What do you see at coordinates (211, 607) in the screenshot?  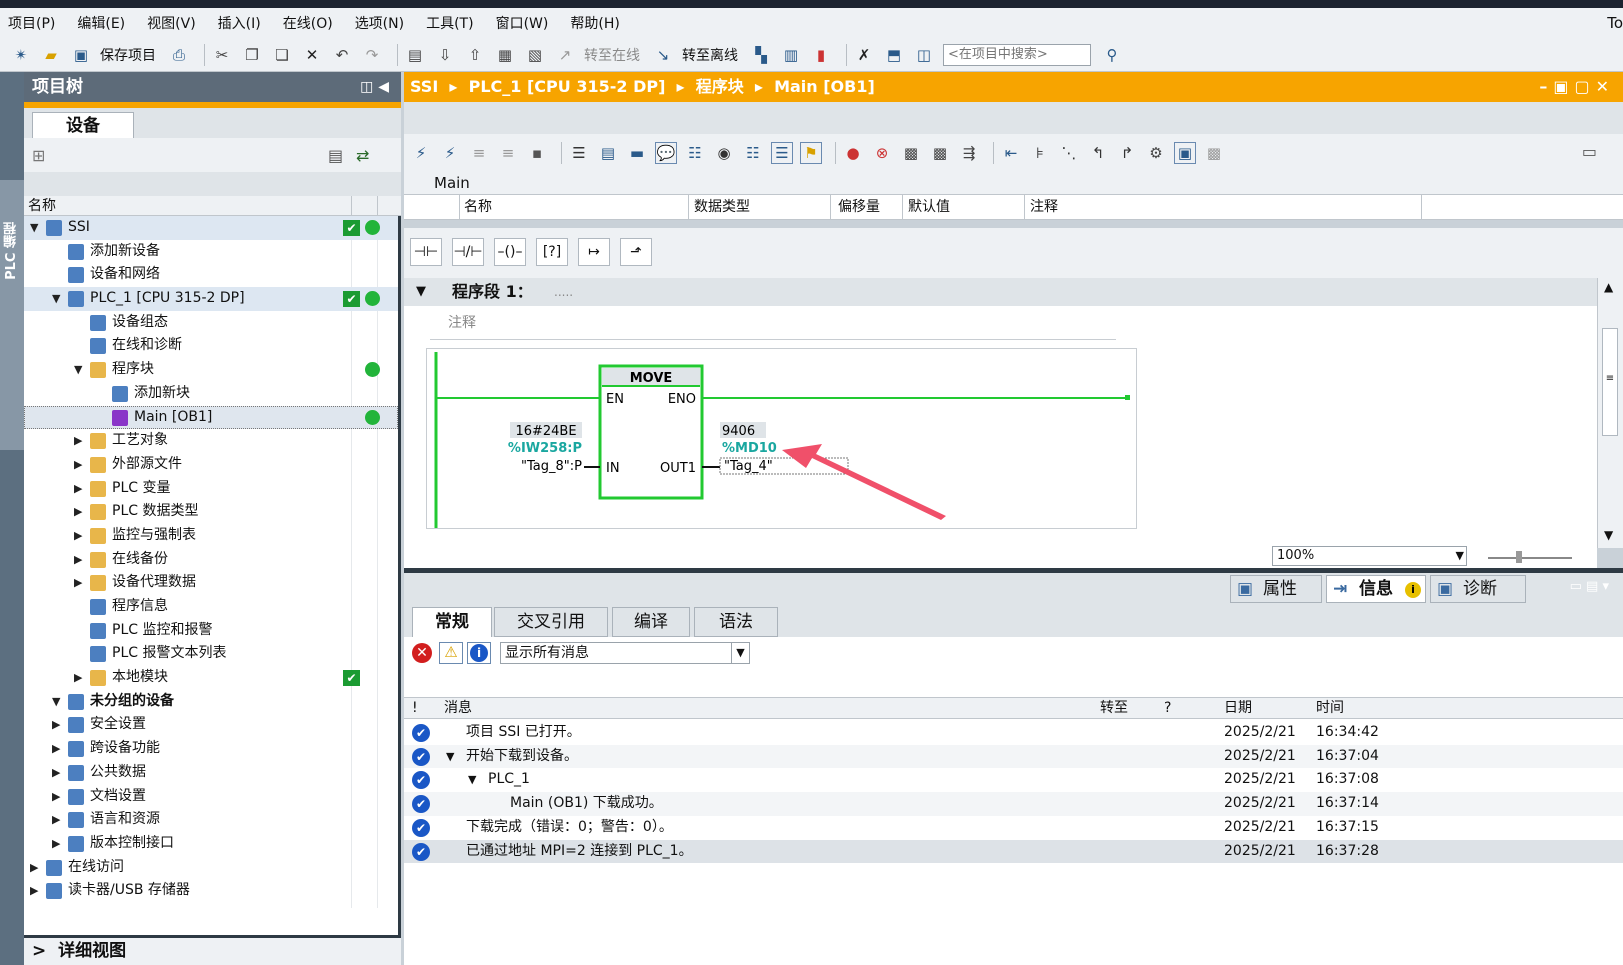 I see `tree-item: 程序信息` at bounding box center [211, 607].